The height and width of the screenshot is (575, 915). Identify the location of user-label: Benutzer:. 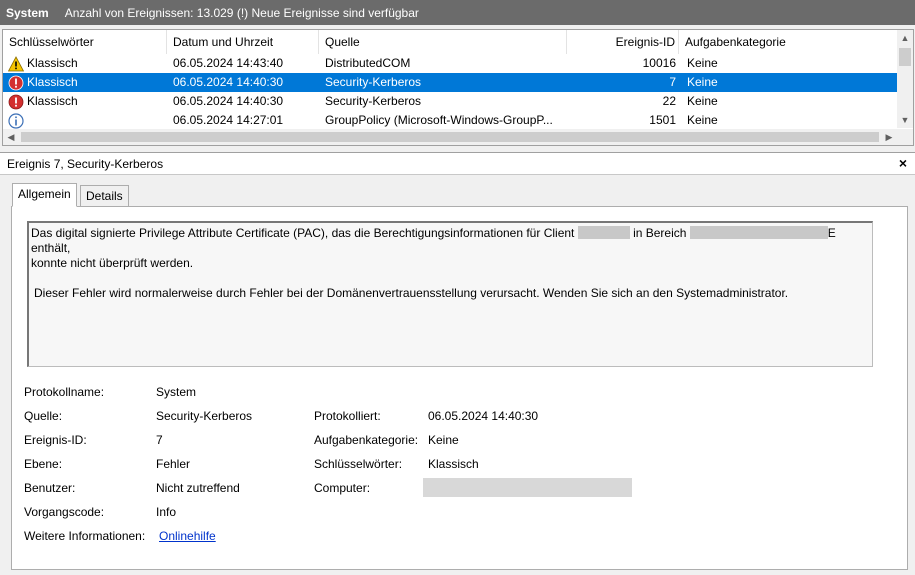
(50, 488).